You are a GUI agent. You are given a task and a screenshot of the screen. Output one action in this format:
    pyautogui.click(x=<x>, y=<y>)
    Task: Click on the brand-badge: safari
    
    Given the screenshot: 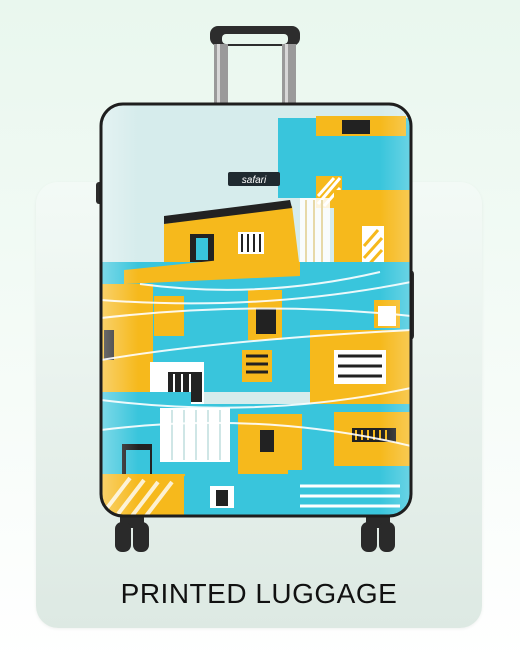 What is the action you would take?
    pyautogui.click(x=254, y=179)
    